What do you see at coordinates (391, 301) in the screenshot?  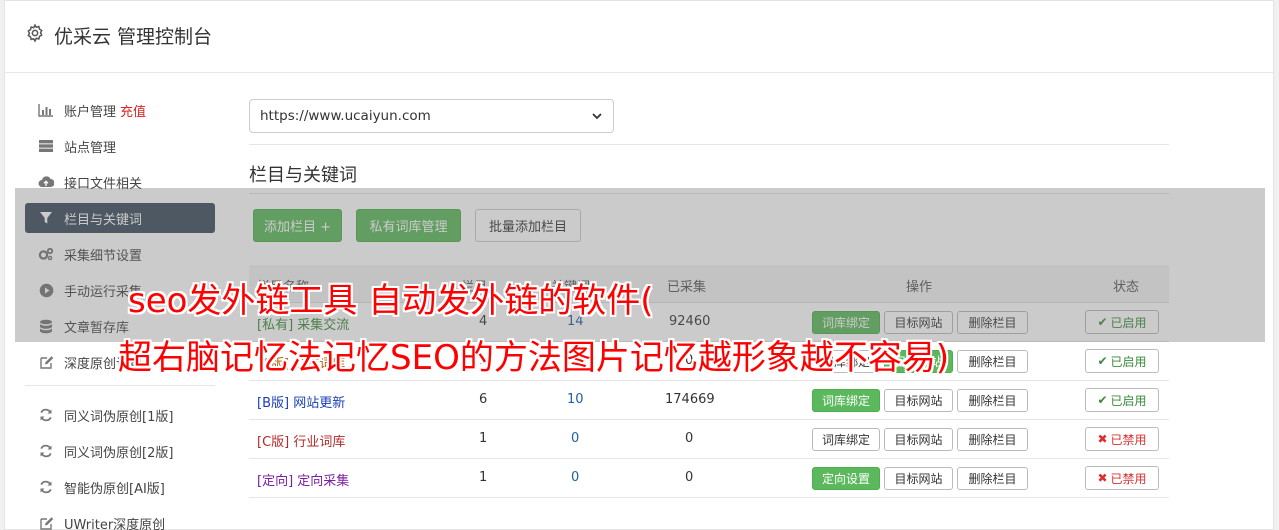 I see `overlay-caption-line1: seo发外链工具 自动发外链的软件(` at bounding box center [391, 301].